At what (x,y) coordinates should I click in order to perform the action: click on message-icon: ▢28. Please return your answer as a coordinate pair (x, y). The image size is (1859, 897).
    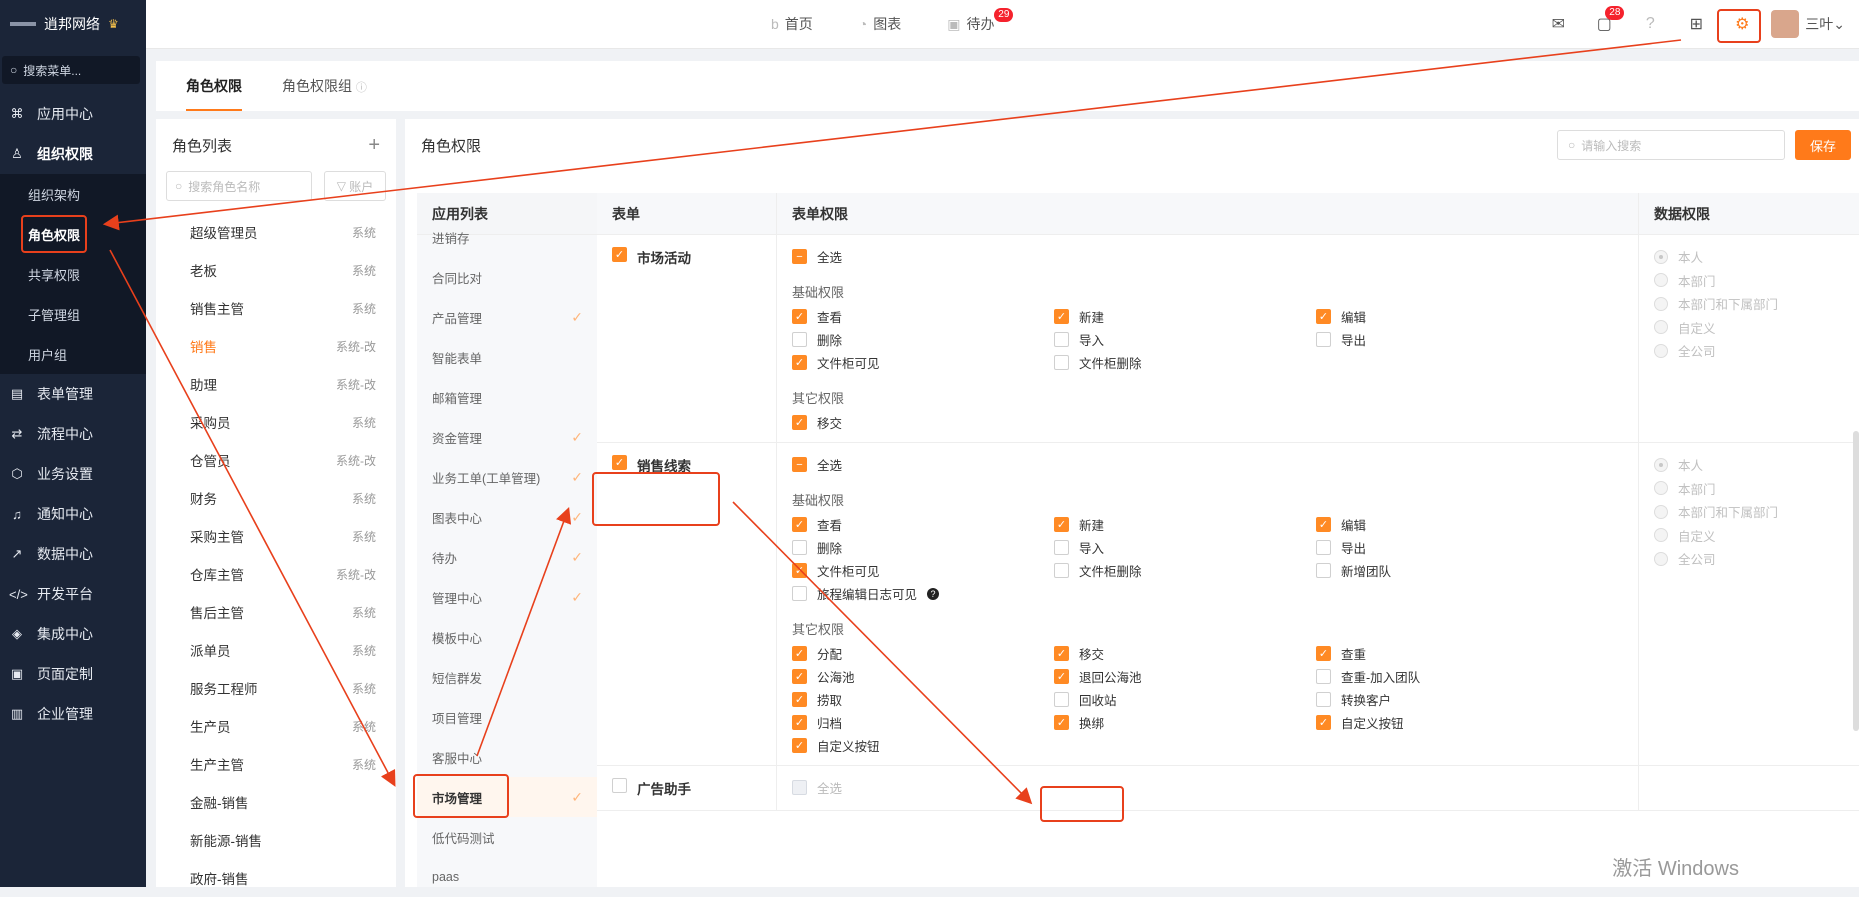
    Looking at the image, I should click on (1604, 24).